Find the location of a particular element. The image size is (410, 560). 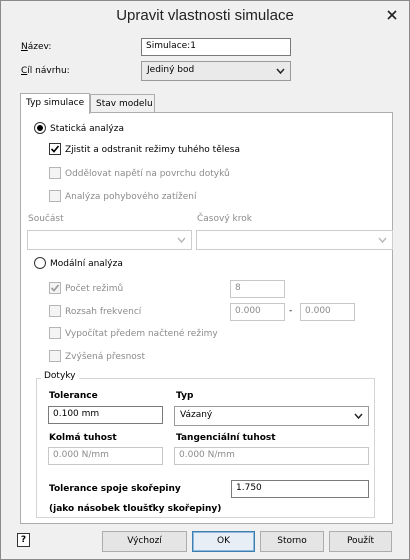

normal-stiffness-label: Kolmá tuhost is located at coordinates (83, 438).